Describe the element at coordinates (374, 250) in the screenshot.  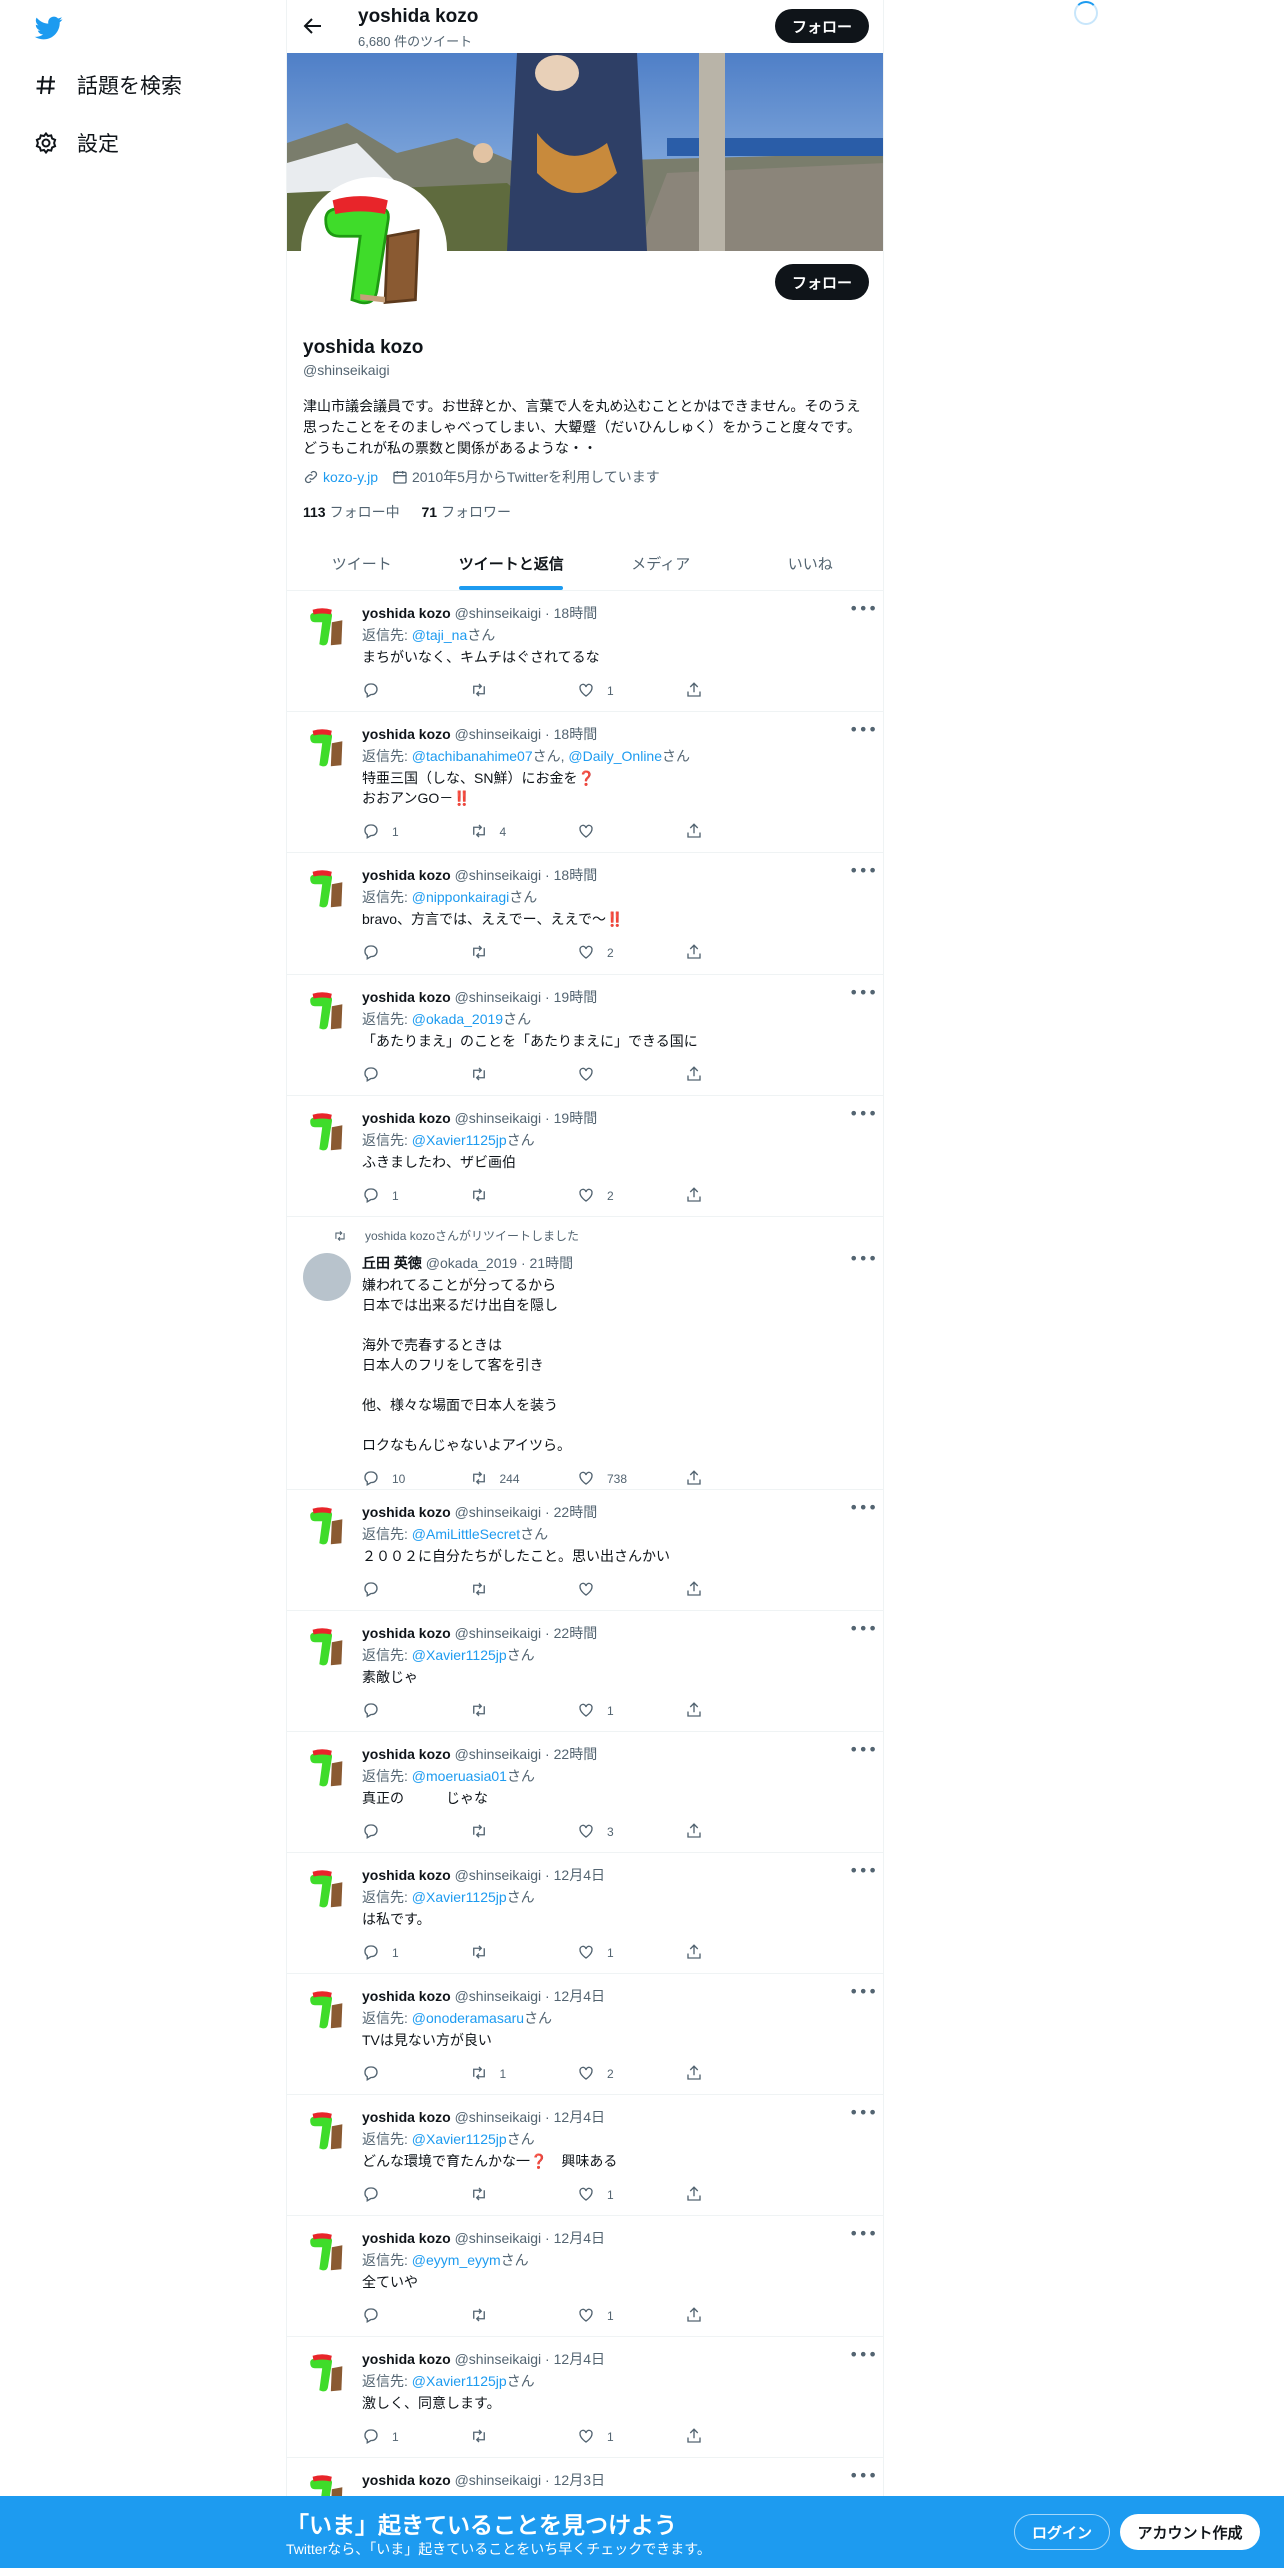
I see `profile-avatar` at that location.